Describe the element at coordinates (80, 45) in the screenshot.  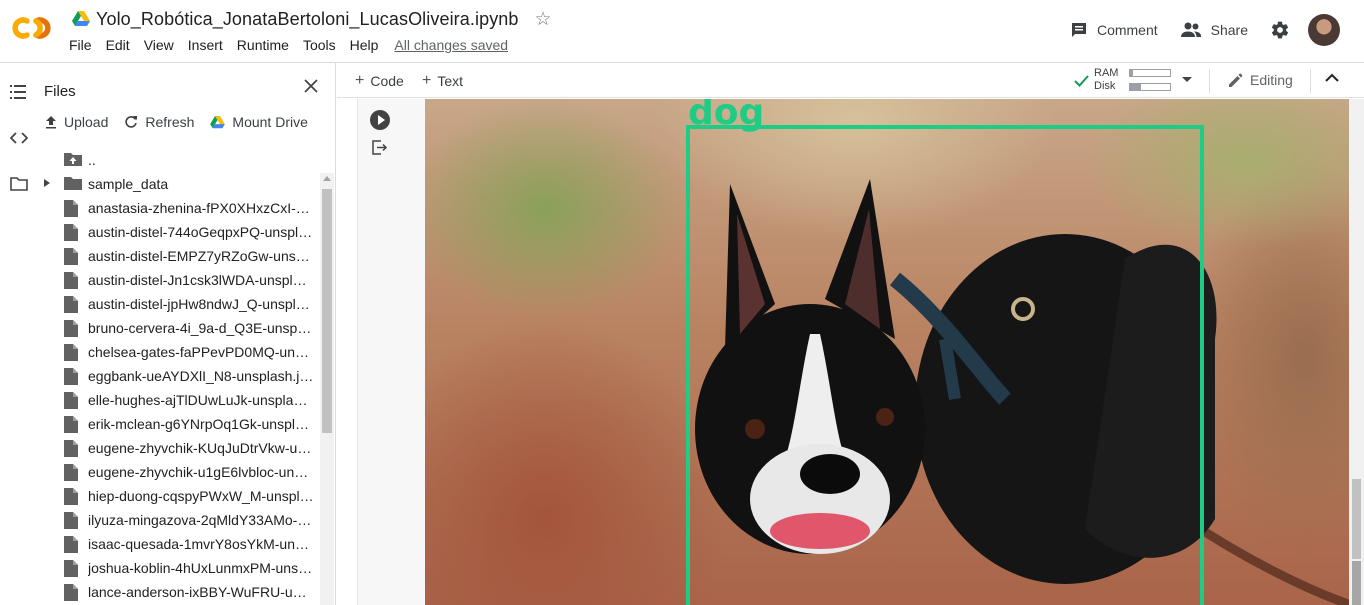
I see `menu-file: File` at that location.